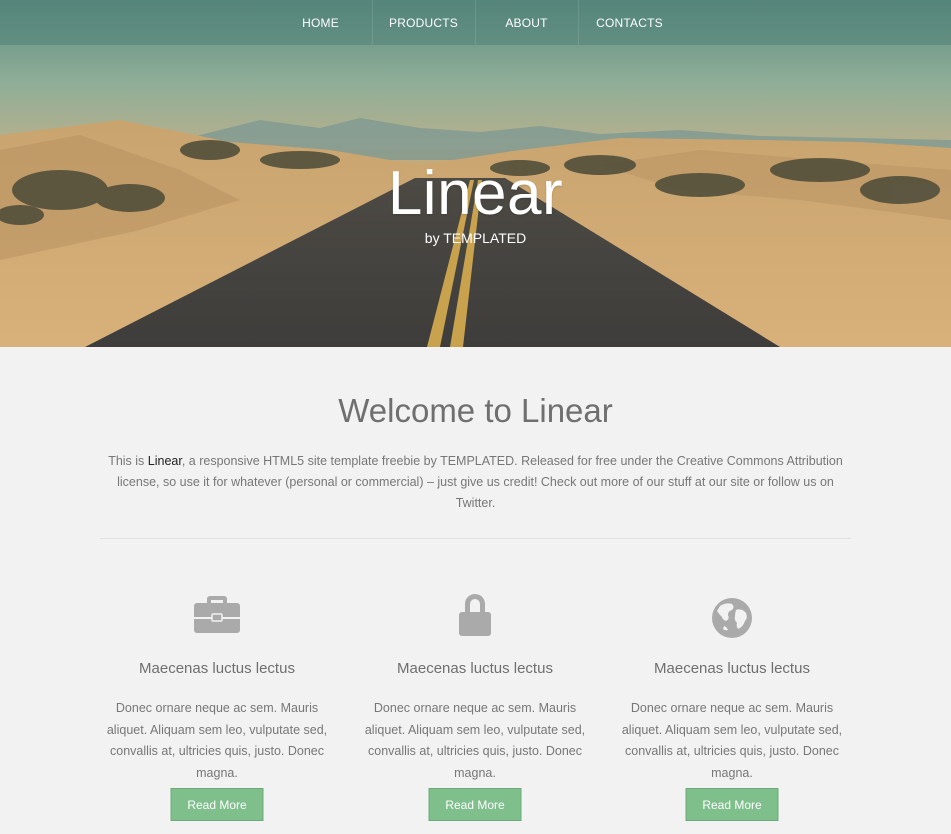 This screenshot has width=951, height=834. I want to click on nav-item-contacts: CONTACTS, so click(629, 22).